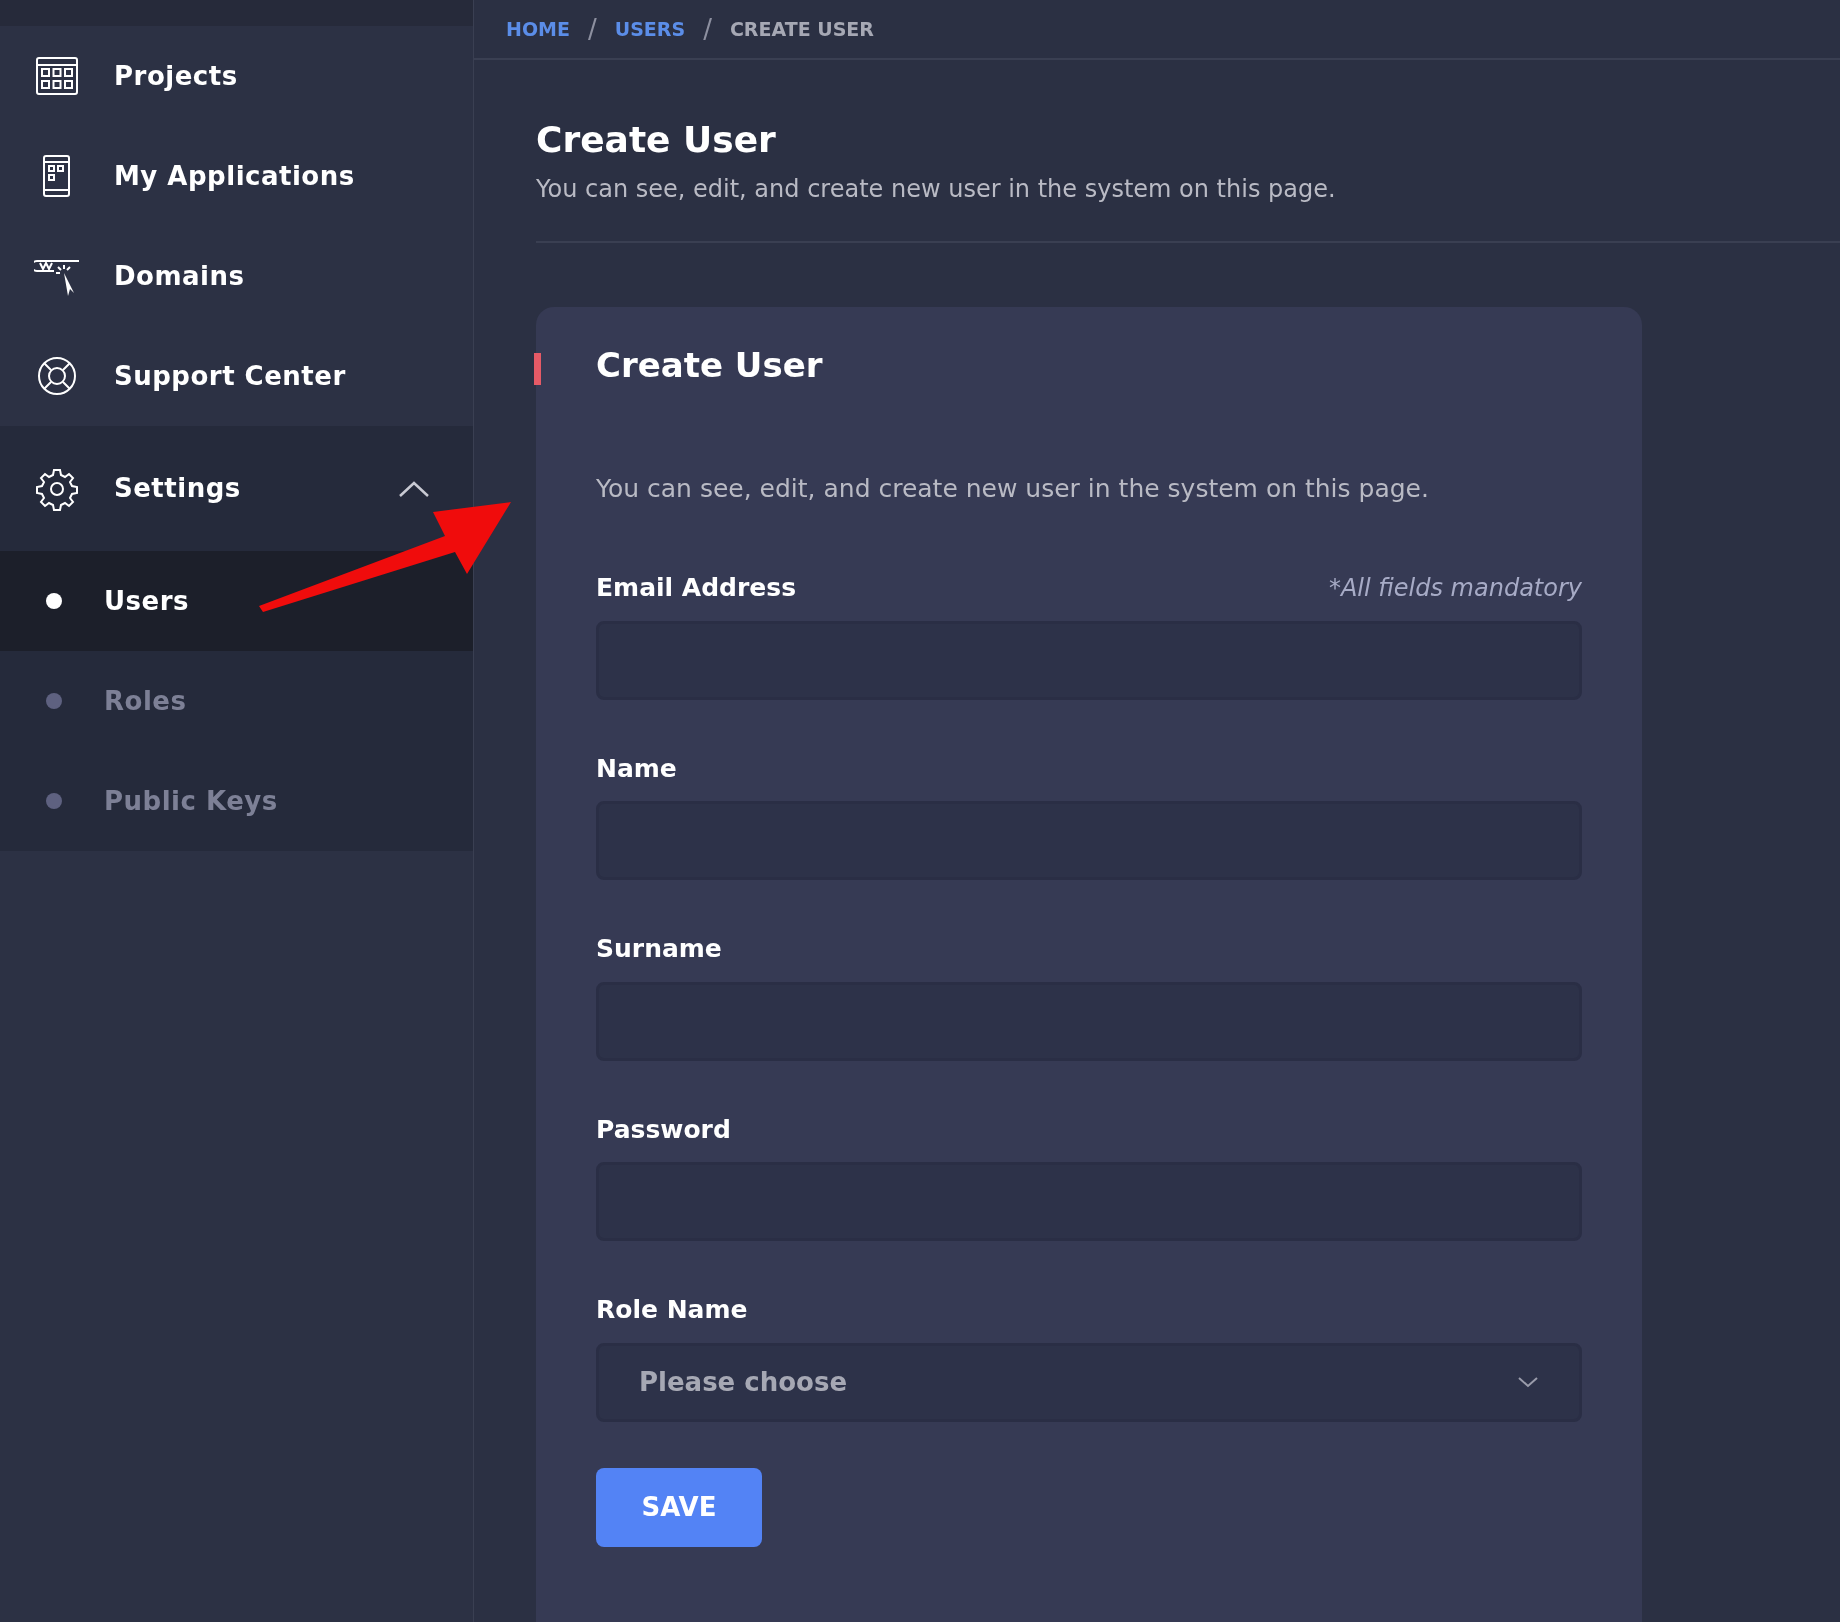  I want to click on role-select: Please choose, so click(1089, 1382).